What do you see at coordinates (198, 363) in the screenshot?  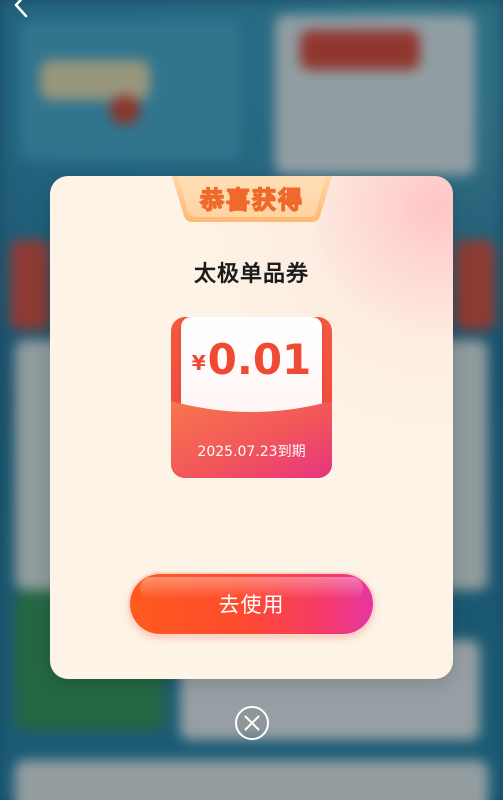 I see `currency-symbol: ¥` at bounding box center [198, 363].